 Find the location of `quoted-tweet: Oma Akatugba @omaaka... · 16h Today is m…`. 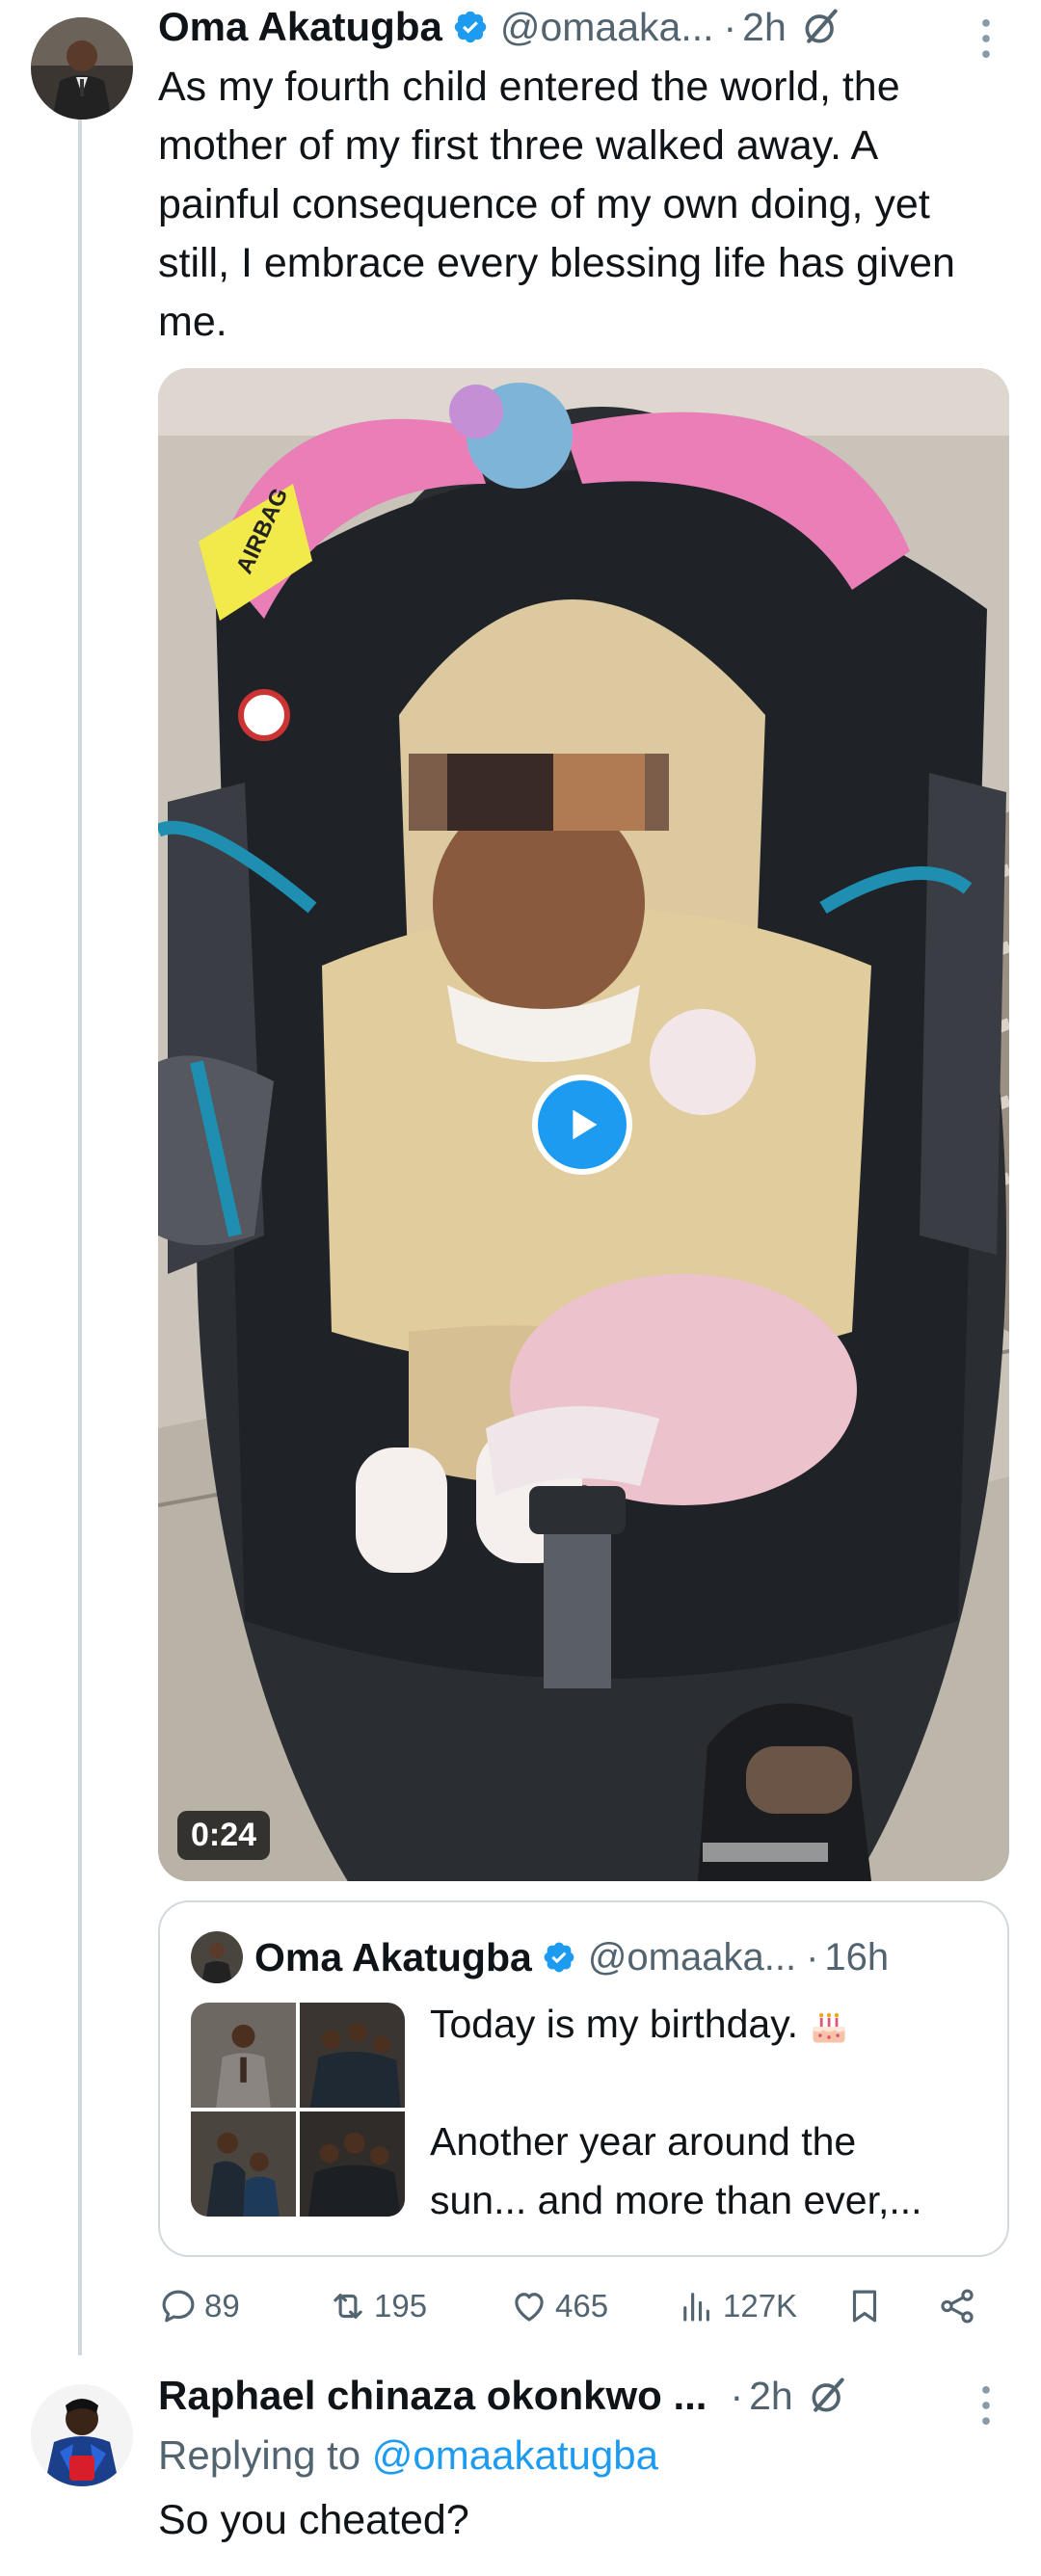

quoted-tweet: Oma Akatugba @omaaka... · 16h Today is m… is located at coordinates (583, 2078).